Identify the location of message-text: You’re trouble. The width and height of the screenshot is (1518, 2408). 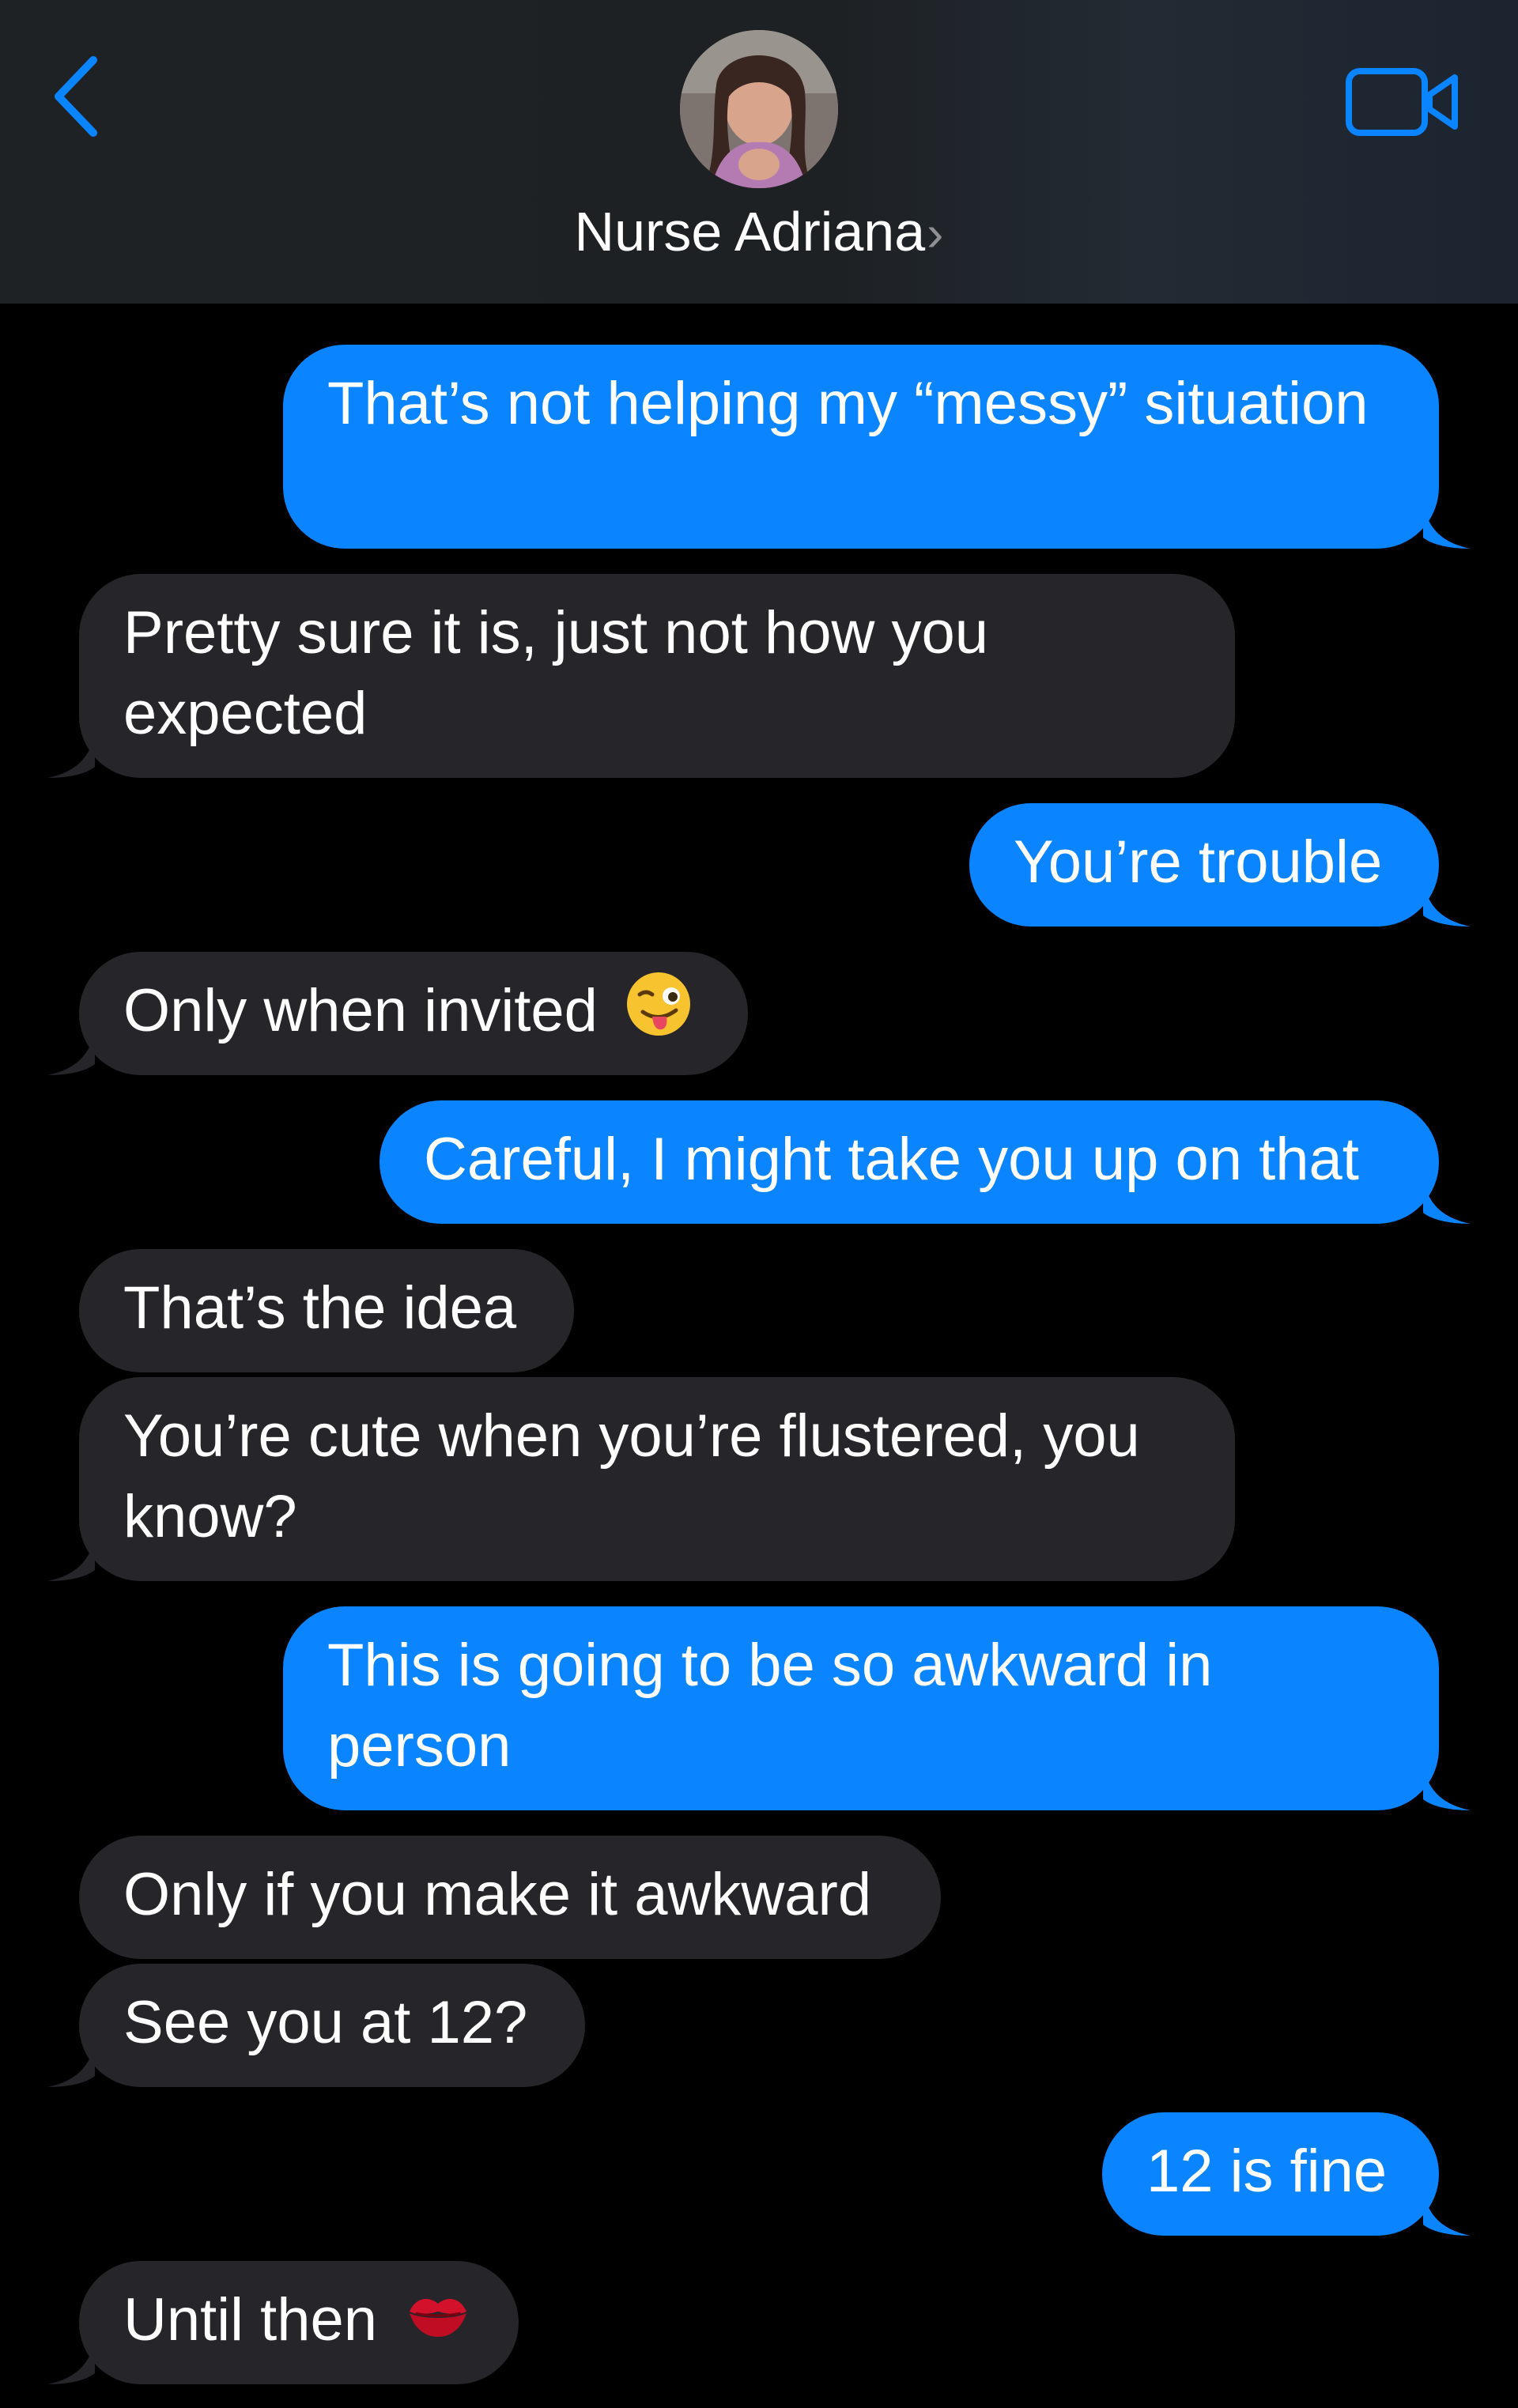
(1199, 862).